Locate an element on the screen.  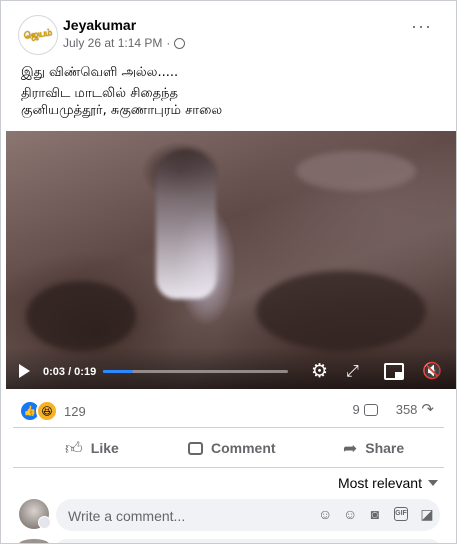
post-meta: July 26 at 1:14 PM · is located at coordinates (124, 43).